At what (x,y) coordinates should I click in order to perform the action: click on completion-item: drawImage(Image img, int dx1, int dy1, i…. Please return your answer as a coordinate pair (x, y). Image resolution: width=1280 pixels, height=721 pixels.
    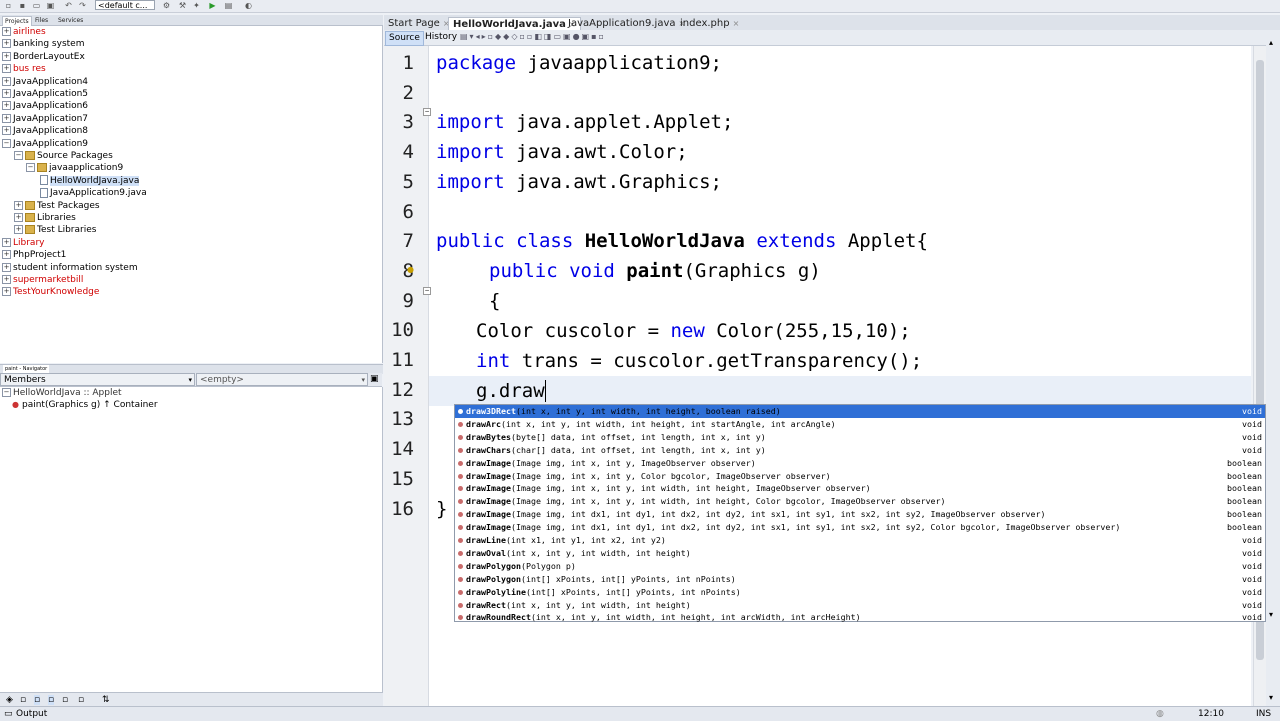
    Looking at the image, I should click on (860, 527).